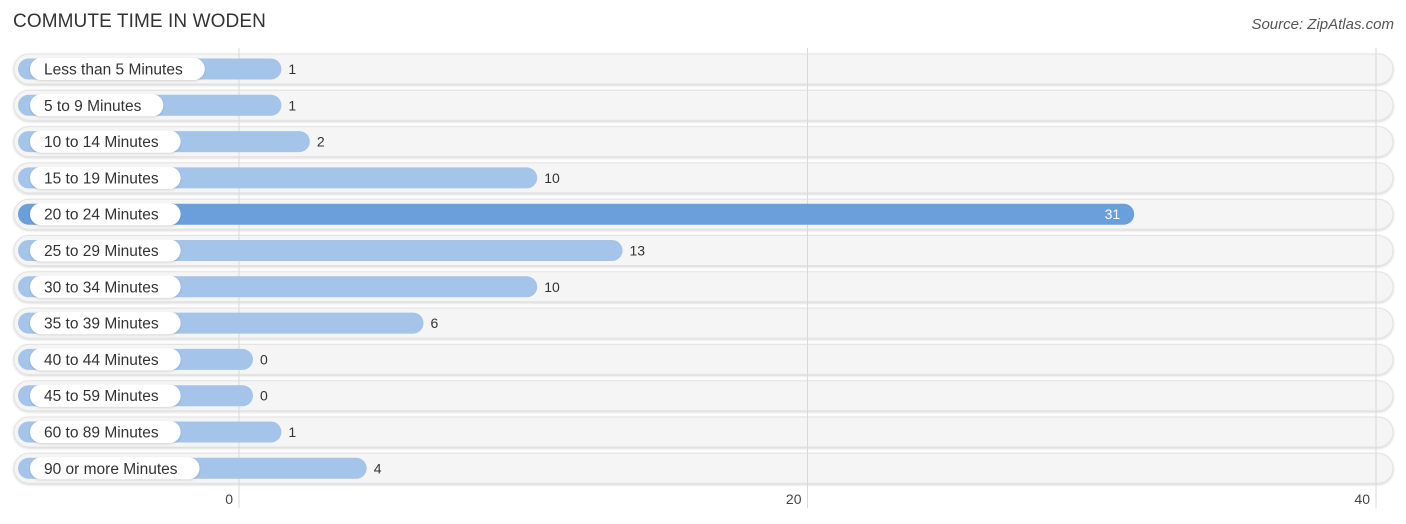 The width and height of the screenshot is (1406, 524). What do you see at coordinates (229, 499) in the screenshot?
I see `x-tick-label: 0` at bounding box center [229, 499].